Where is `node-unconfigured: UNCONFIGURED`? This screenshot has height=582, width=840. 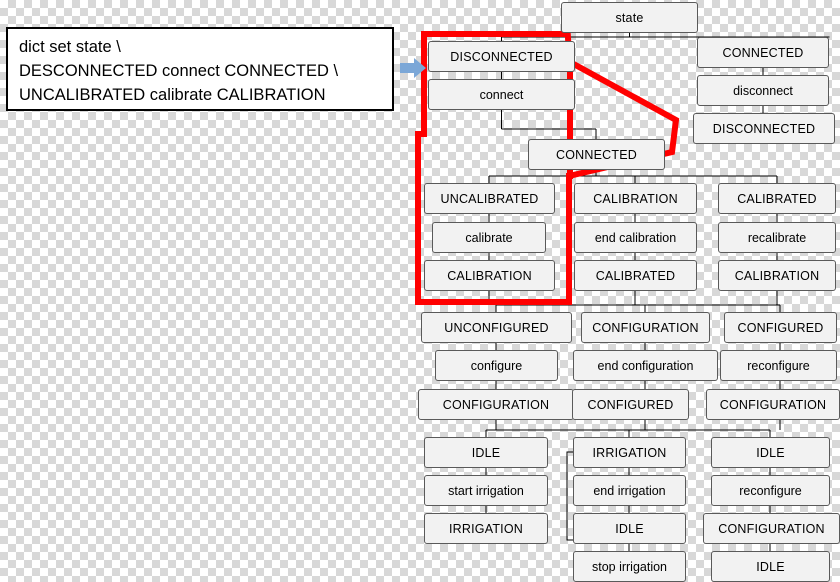 node-unconfigured: UNCONFIGURED is located at coordinates (496, 327).